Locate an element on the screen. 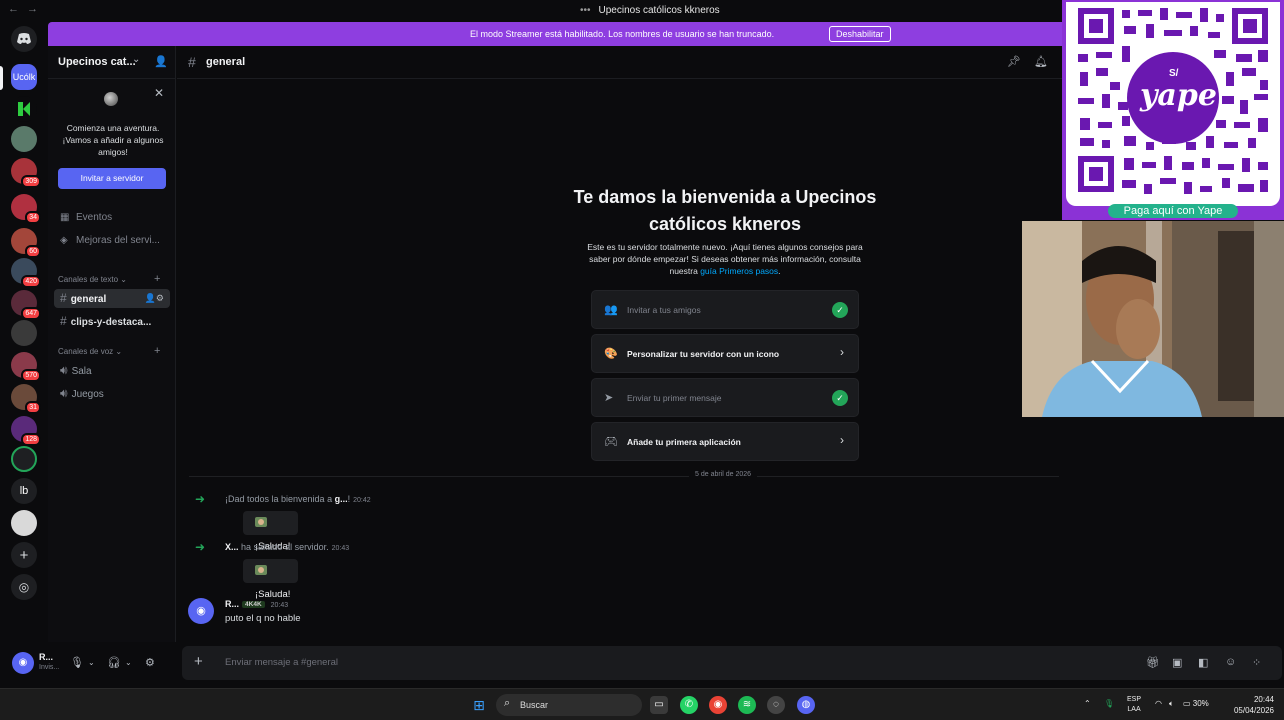 This screenshot has width=1284, height=720. server-icon-white is located at coordinates (24, 523).